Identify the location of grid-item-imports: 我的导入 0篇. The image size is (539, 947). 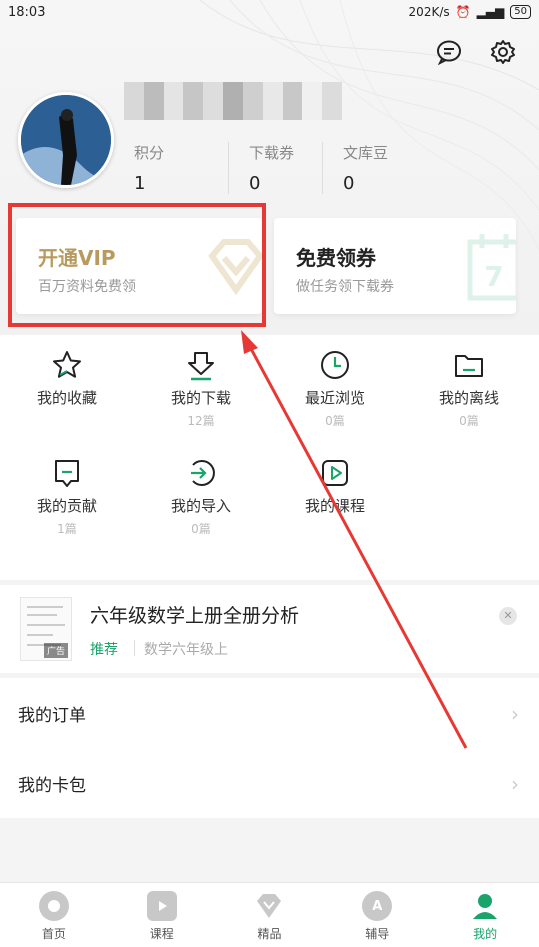
(201, 497).